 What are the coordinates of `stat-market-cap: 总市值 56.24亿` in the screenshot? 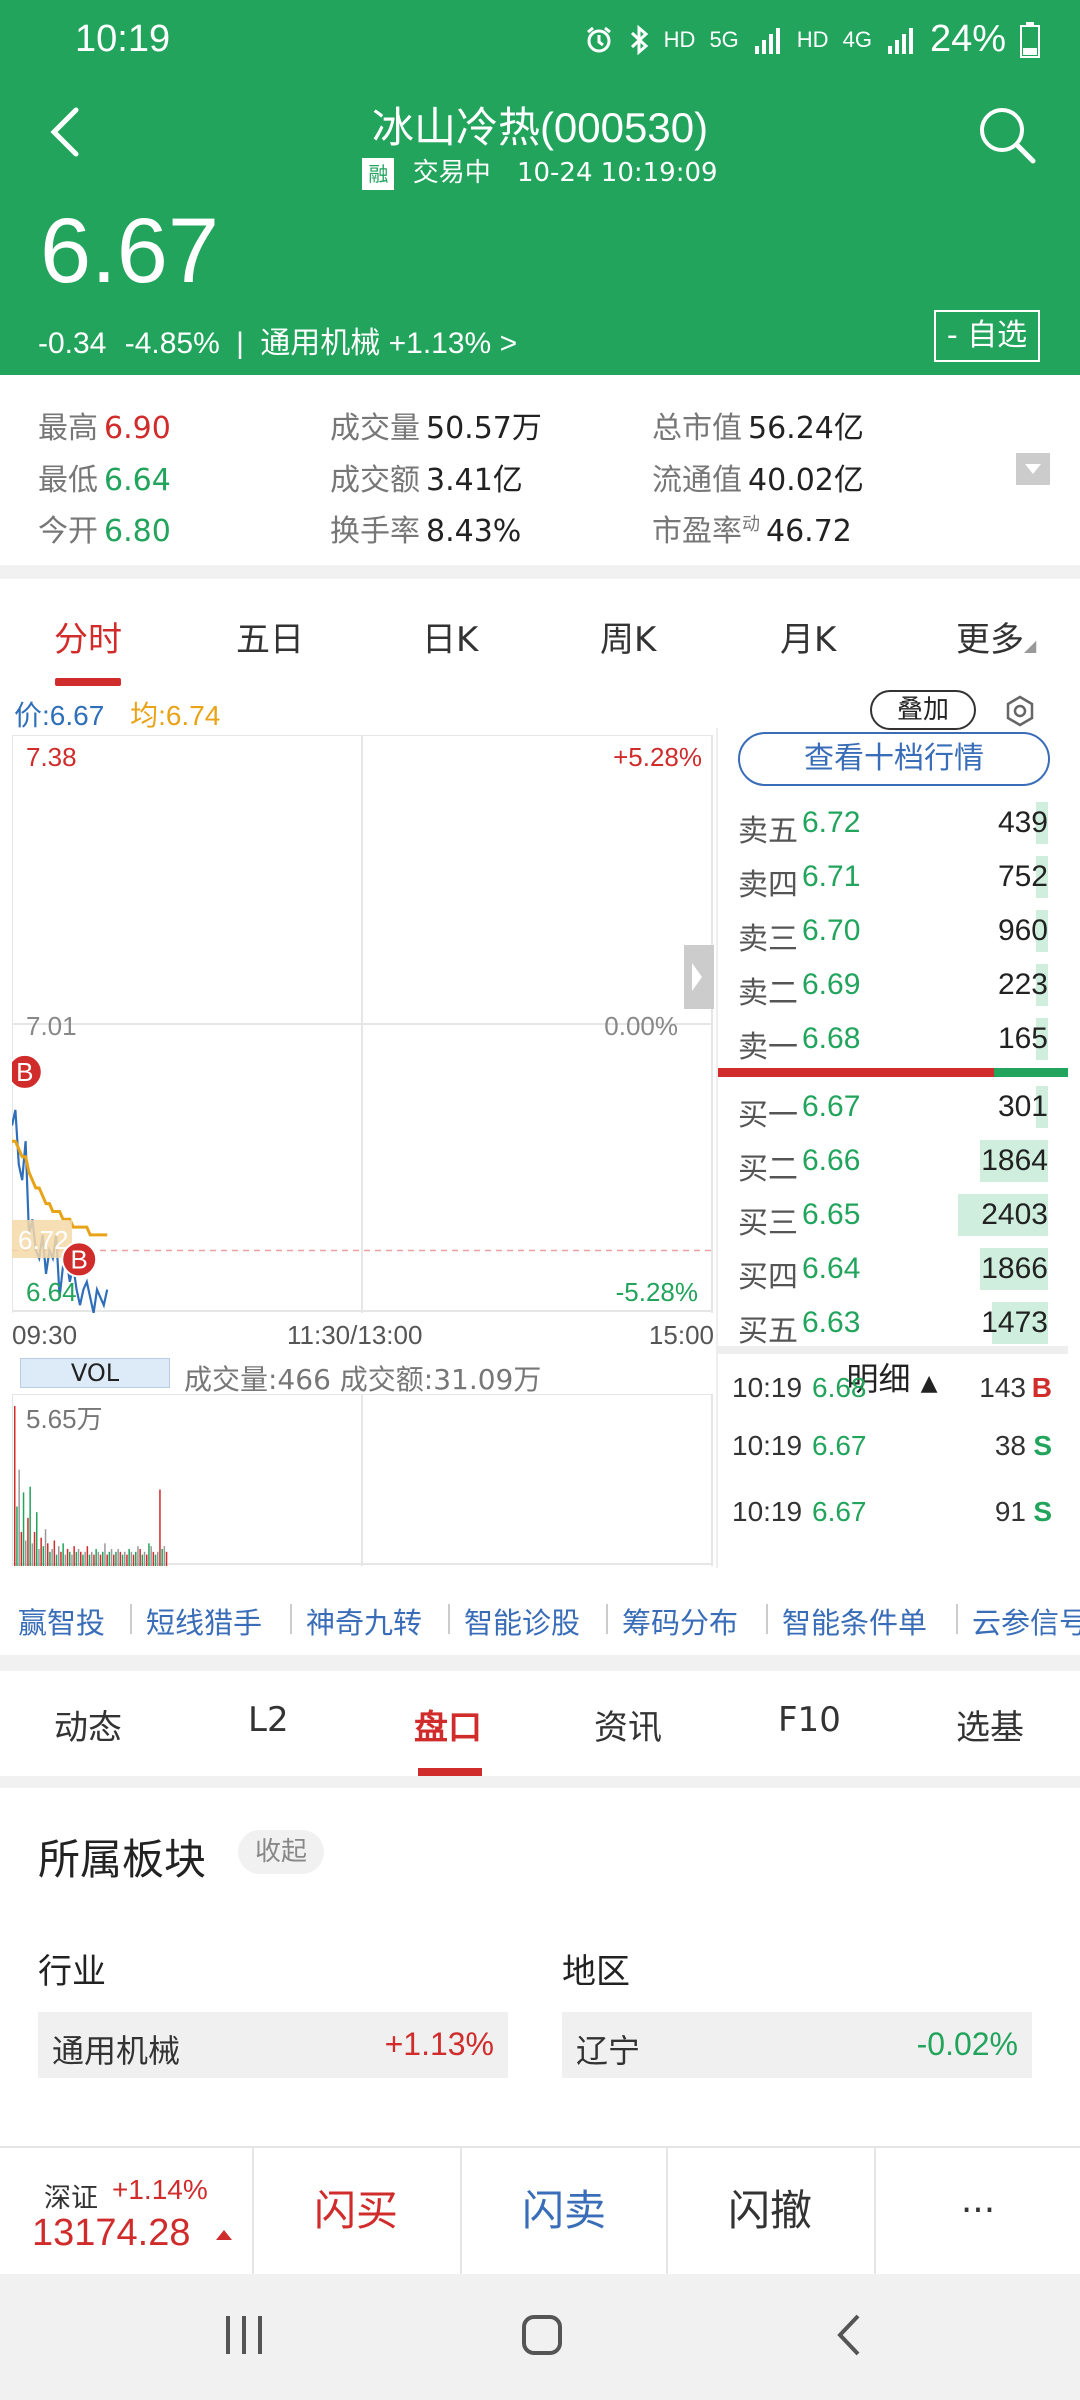 It's located at (758, 428).